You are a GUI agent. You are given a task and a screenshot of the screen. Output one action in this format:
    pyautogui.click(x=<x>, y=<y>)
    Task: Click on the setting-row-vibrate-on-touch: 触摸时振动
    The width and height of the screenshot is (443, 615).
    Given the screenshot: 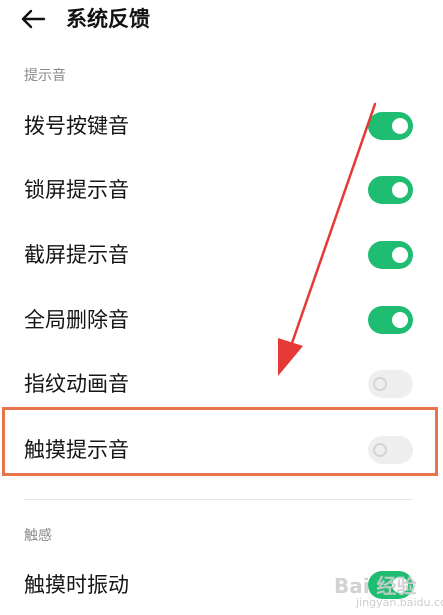 What is the action you would take?
    pyautogui.click(x=221, y=585)
    